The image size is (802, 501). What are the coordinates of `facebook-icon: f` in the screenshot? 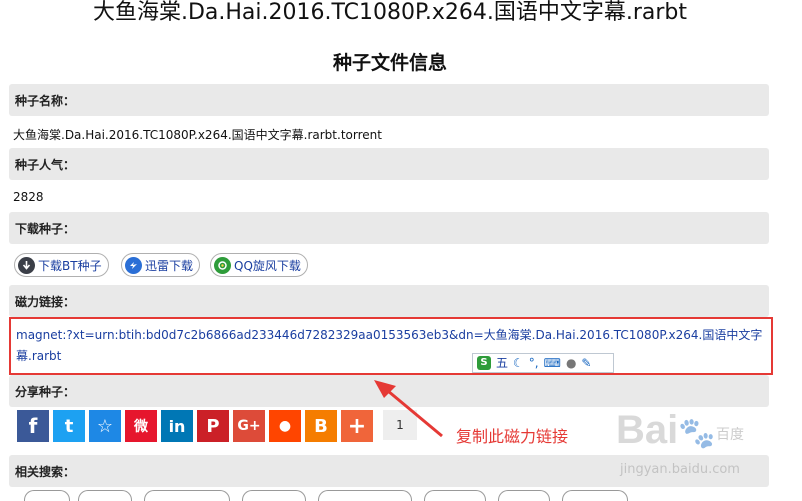 It's located at (33, 426).